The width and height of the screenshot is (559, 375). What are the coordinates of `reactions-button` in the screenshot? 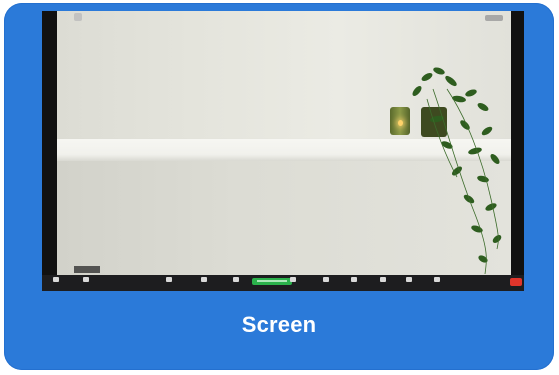 It's located at (383, 283).